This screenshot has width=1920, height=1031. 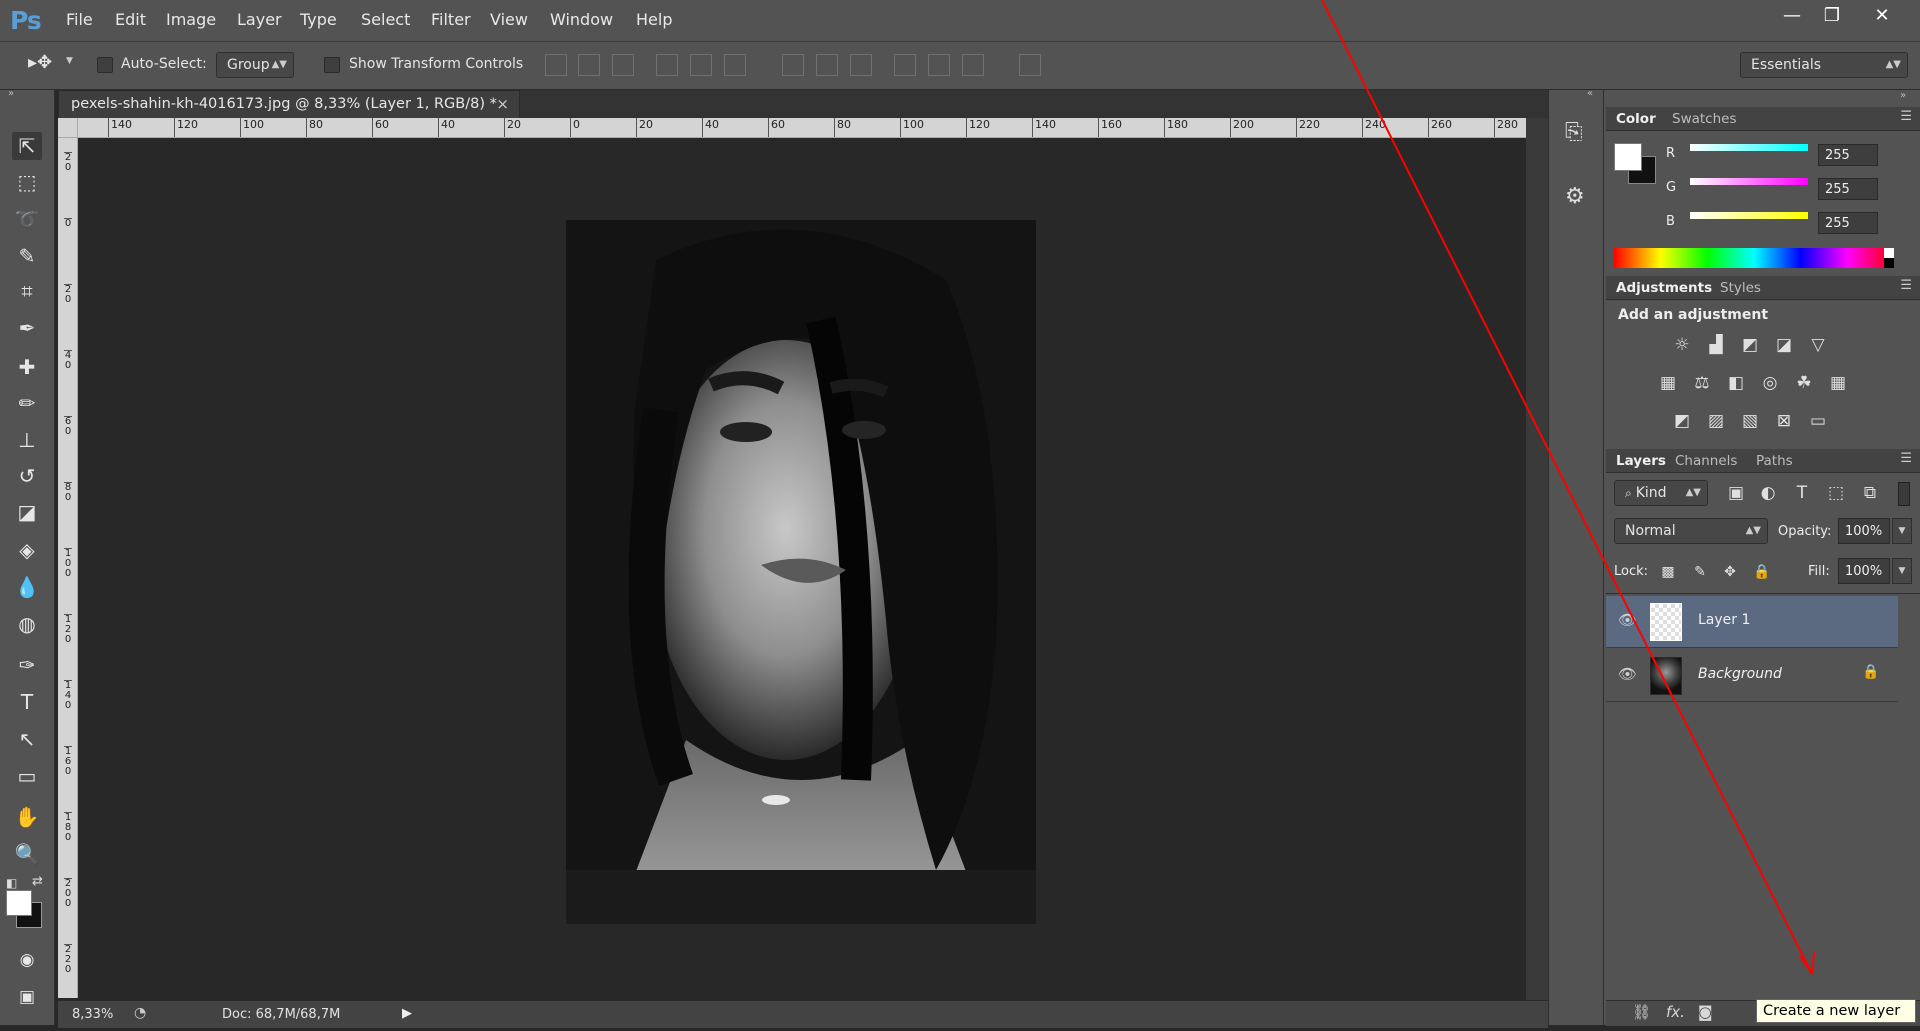 I want to click on lock-transparent-pixels-icon: ▩, so click(x=1668, y=572).